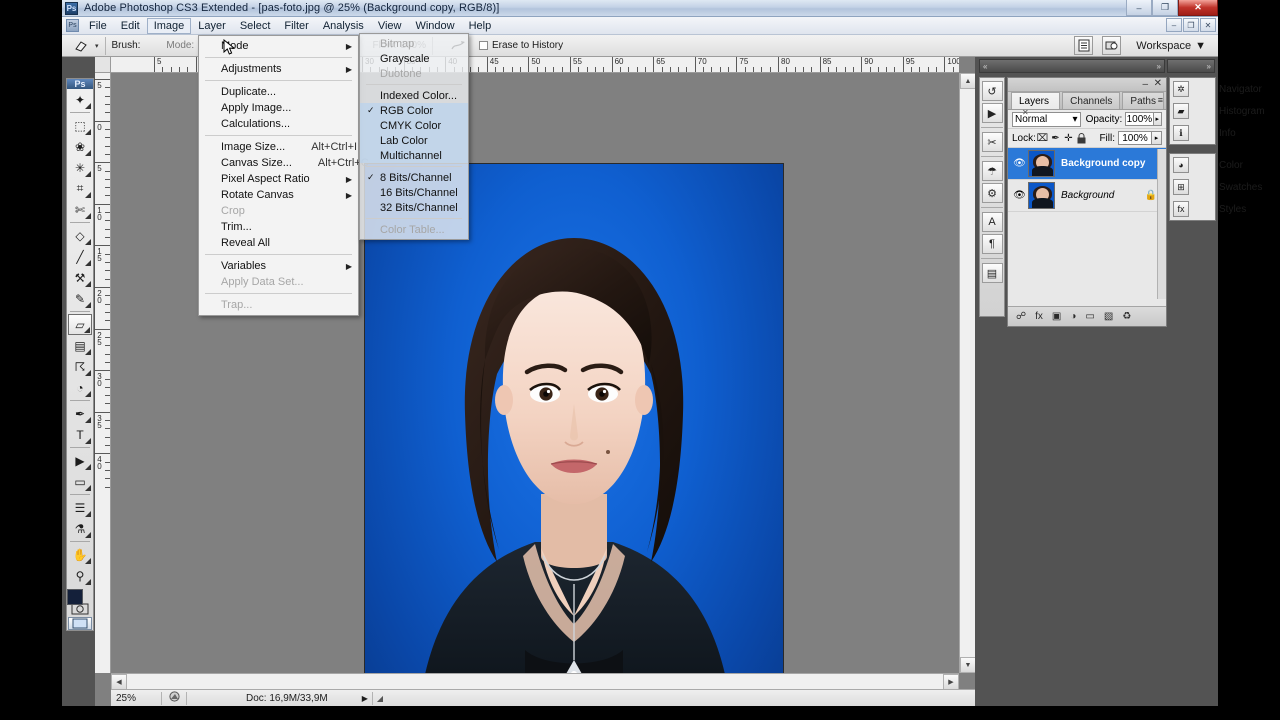 This screenshot has height=720, width=1280. Describe the element at coordinates (278, 266) in the screenshot. I see `menu-item-variables: Variables ▶` at that location.